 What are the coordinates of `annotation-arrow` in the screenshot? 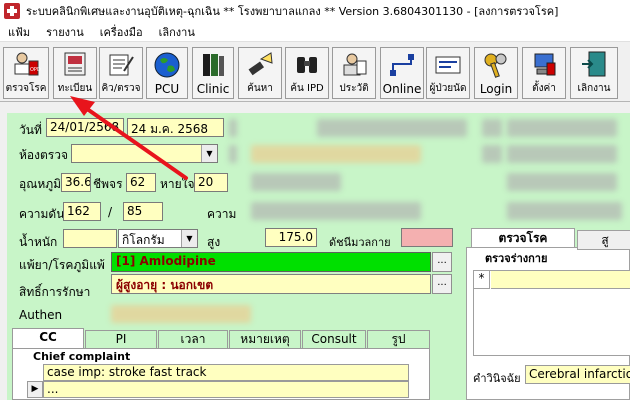 It's located at (129, 138).